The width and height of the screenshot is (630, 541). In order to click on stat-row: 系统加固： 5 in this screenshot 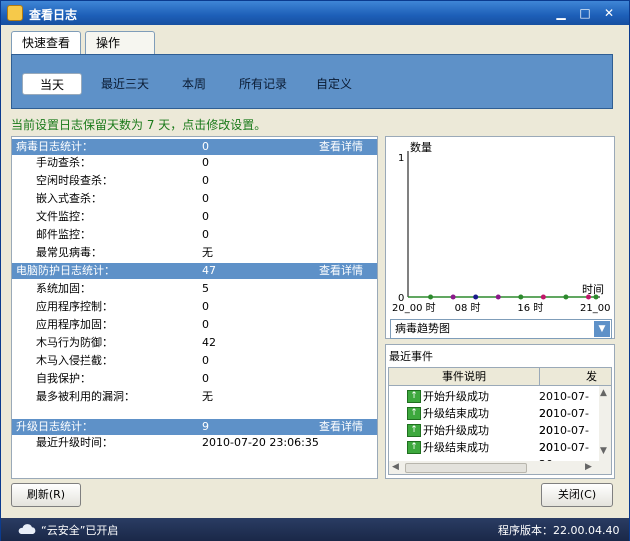, I will do `click(122, 288)`.